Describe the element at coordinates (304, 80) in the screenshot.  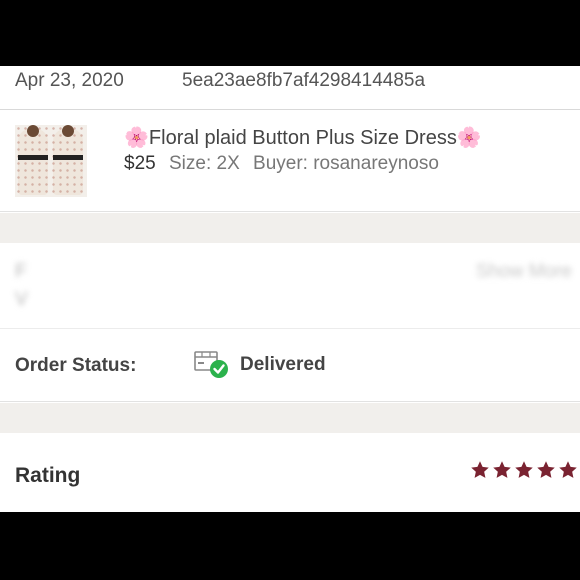
I see `order-id: 5ea23ae8fb7af4298414485a` at that location.